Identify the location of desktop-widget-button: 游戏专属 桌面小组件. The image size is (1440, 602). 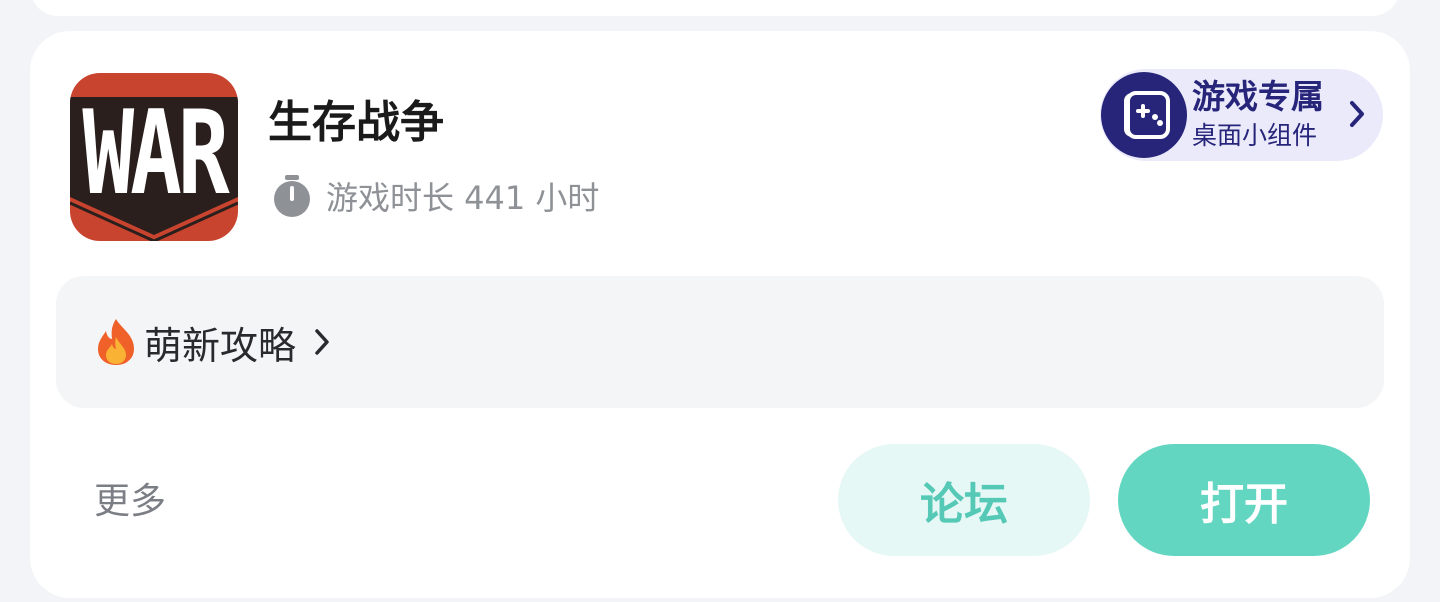
(1241, 115).